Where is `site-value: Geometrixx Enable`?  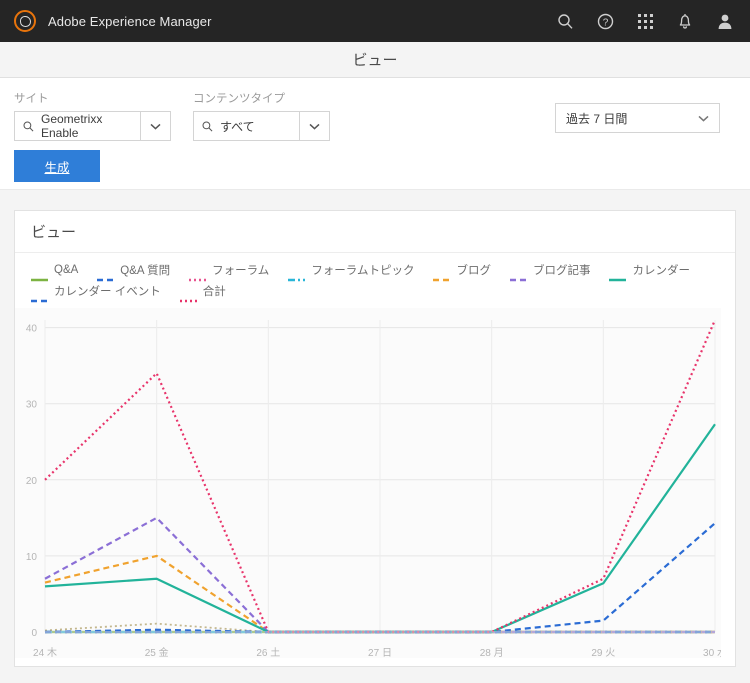 site-value: Geometrixx Enable is located at coordinates (72, 126).